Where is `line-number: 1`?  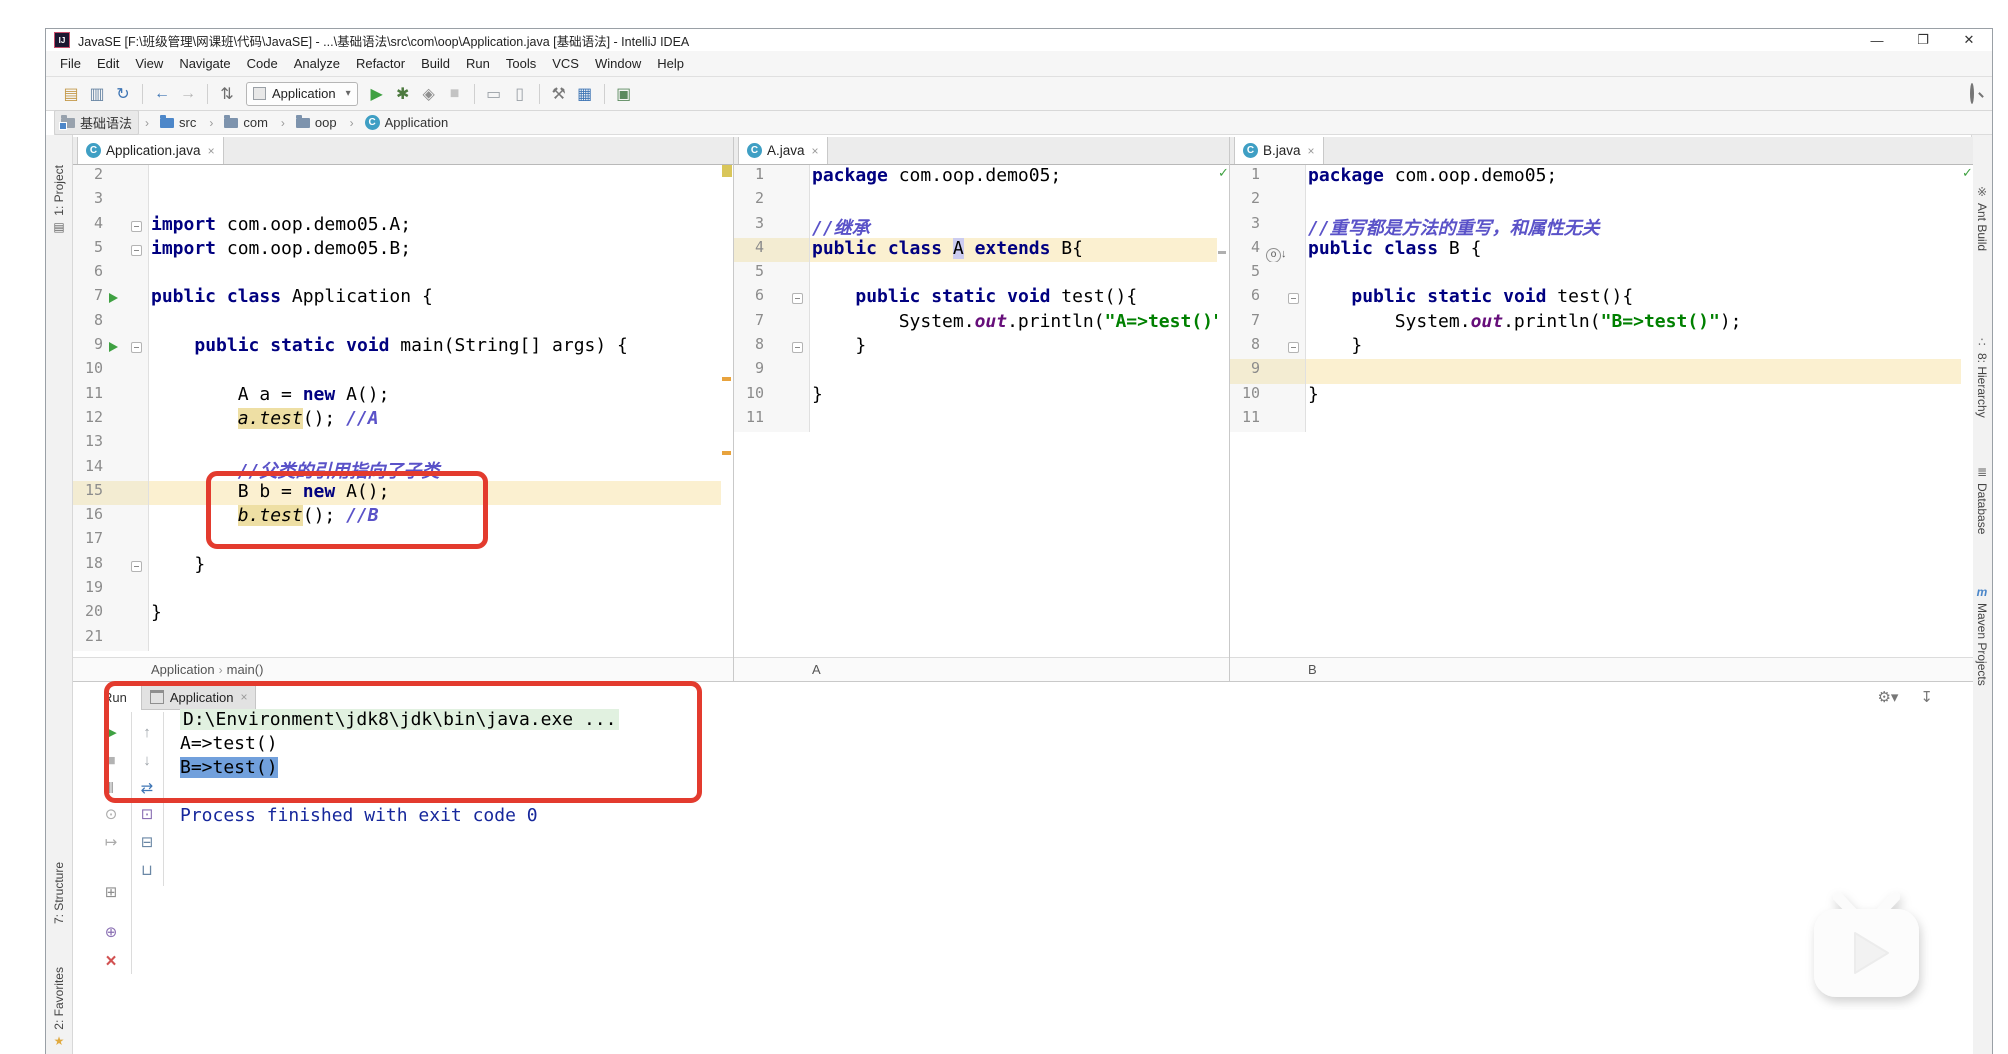
line-number: 1 is located at coordinates (759, 174).